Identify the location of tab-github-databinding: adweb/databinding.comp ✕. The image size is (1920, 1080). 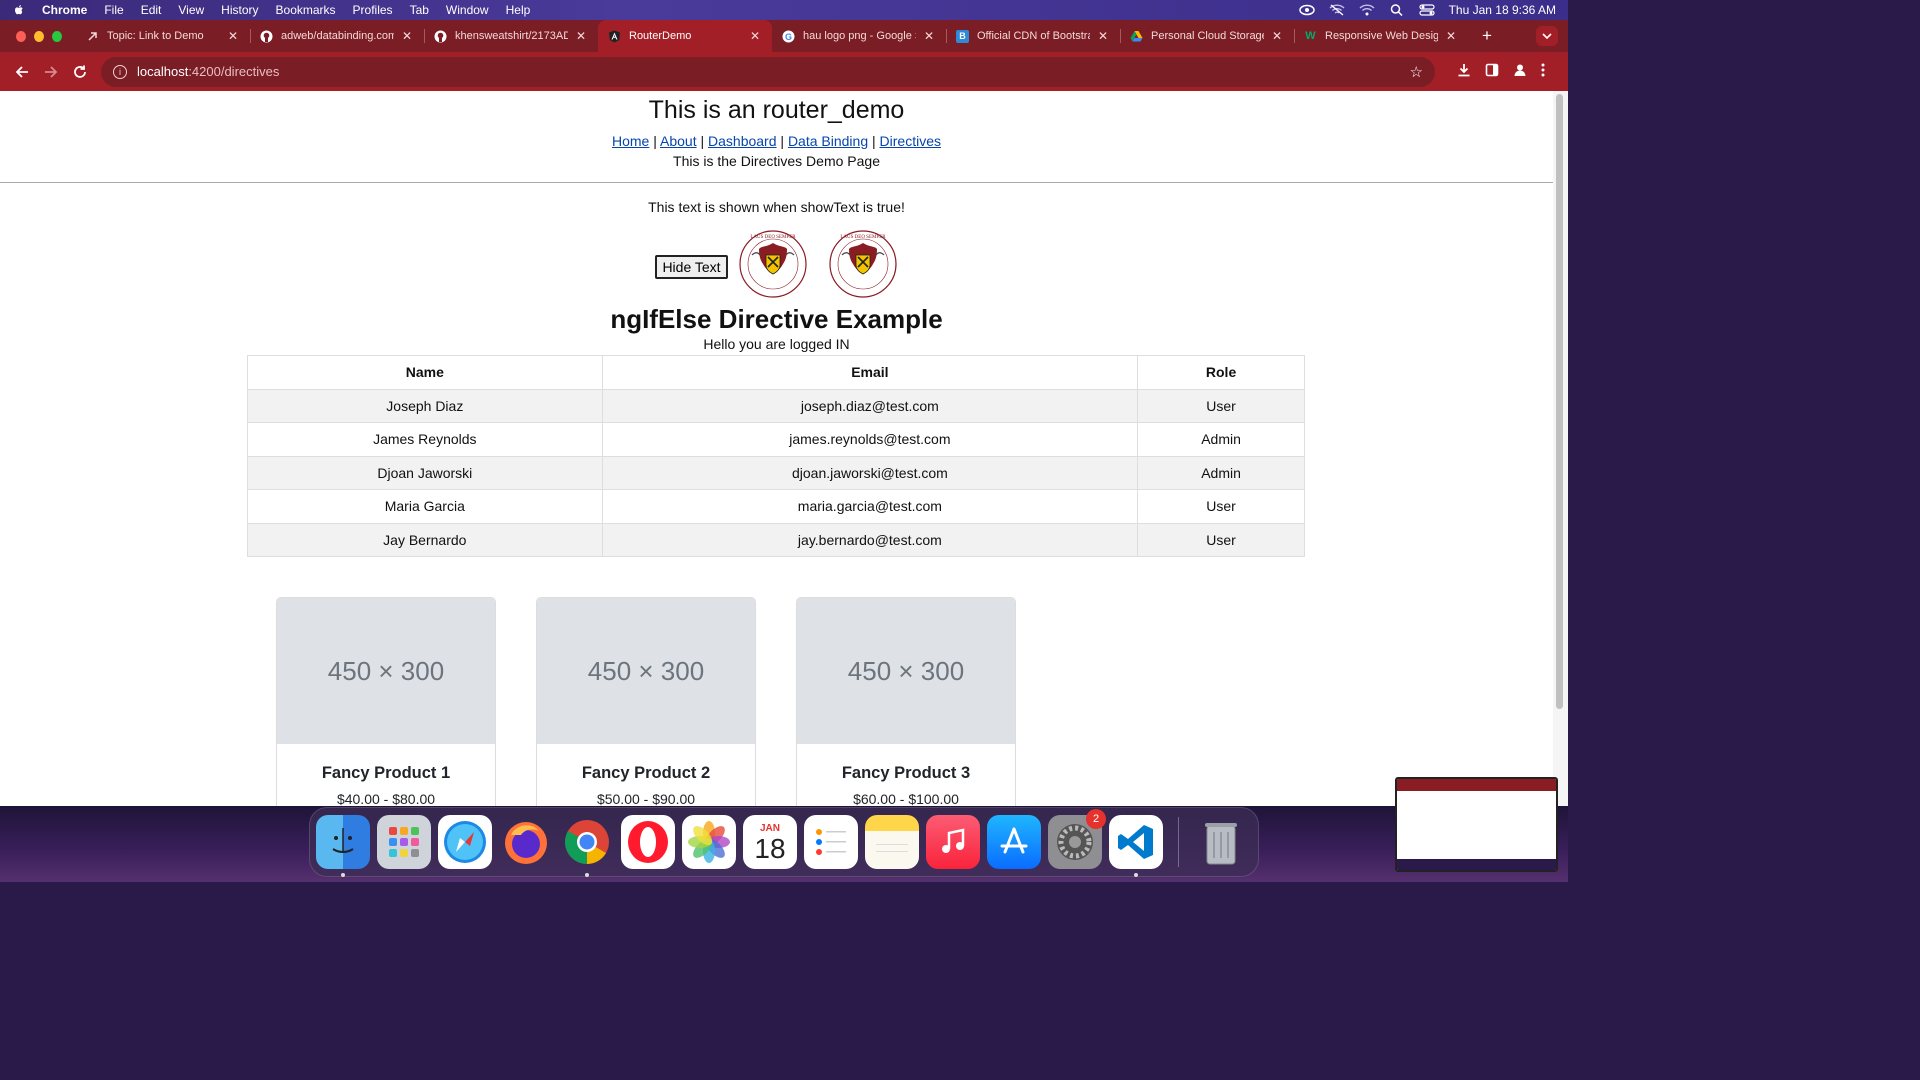
(337, 36).